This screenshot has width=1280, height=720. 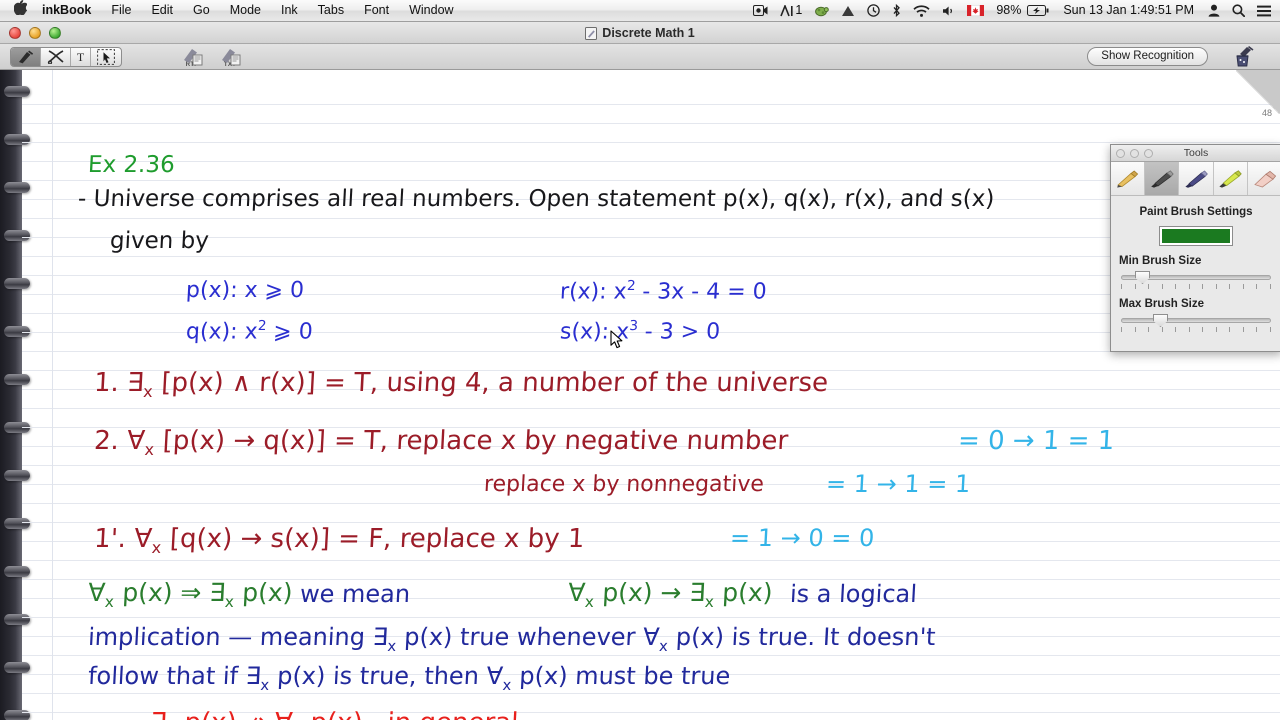 What do you see at coordinates (376, 11) in the screenshot?
I see `menu-font: Font` at bounding box center [376, 11].